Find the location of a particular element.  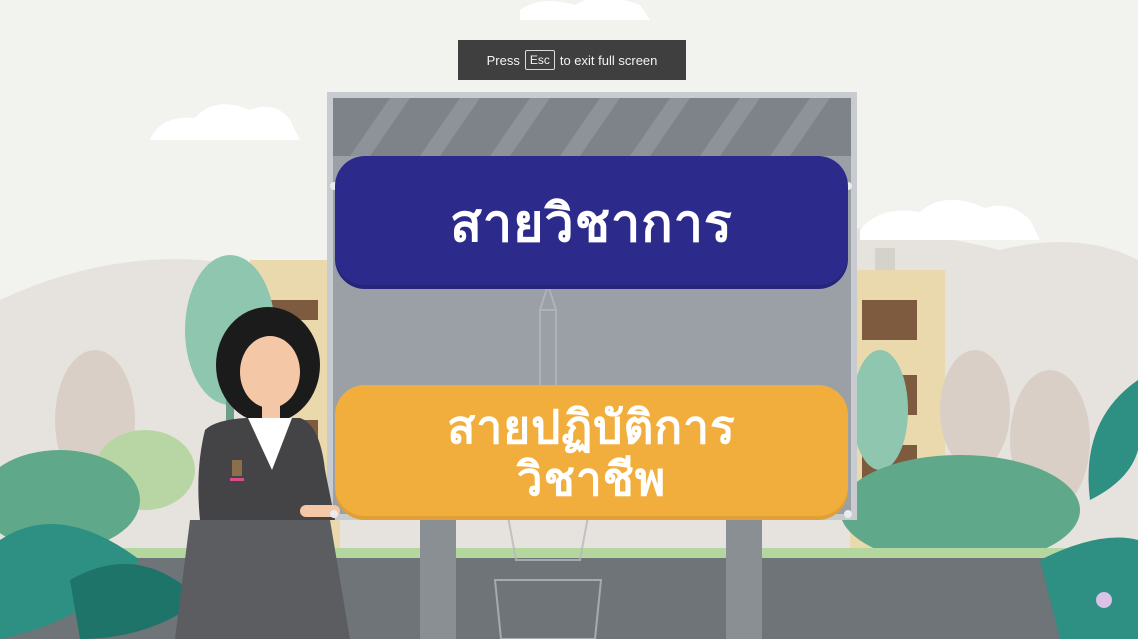

corner-logo-icon is located at coordinates (1104, 600).